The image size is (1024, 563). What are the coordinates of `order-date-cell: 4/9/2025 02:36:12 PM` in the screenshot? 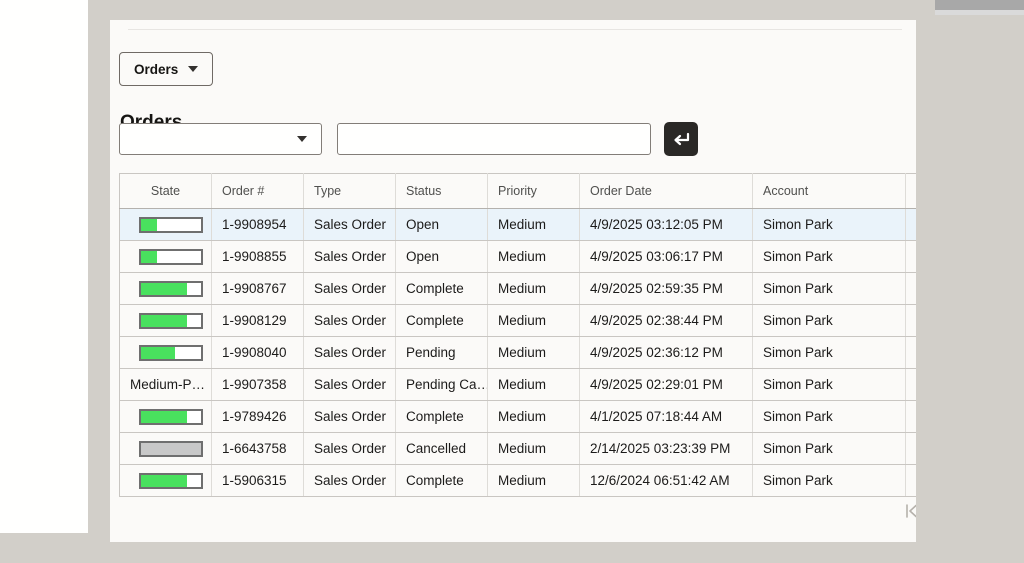 It's located at (666, 352).